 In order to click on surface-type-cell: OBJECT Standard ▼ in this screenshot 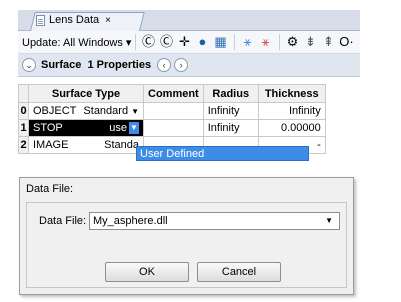, I will do `click(86, 111)`.